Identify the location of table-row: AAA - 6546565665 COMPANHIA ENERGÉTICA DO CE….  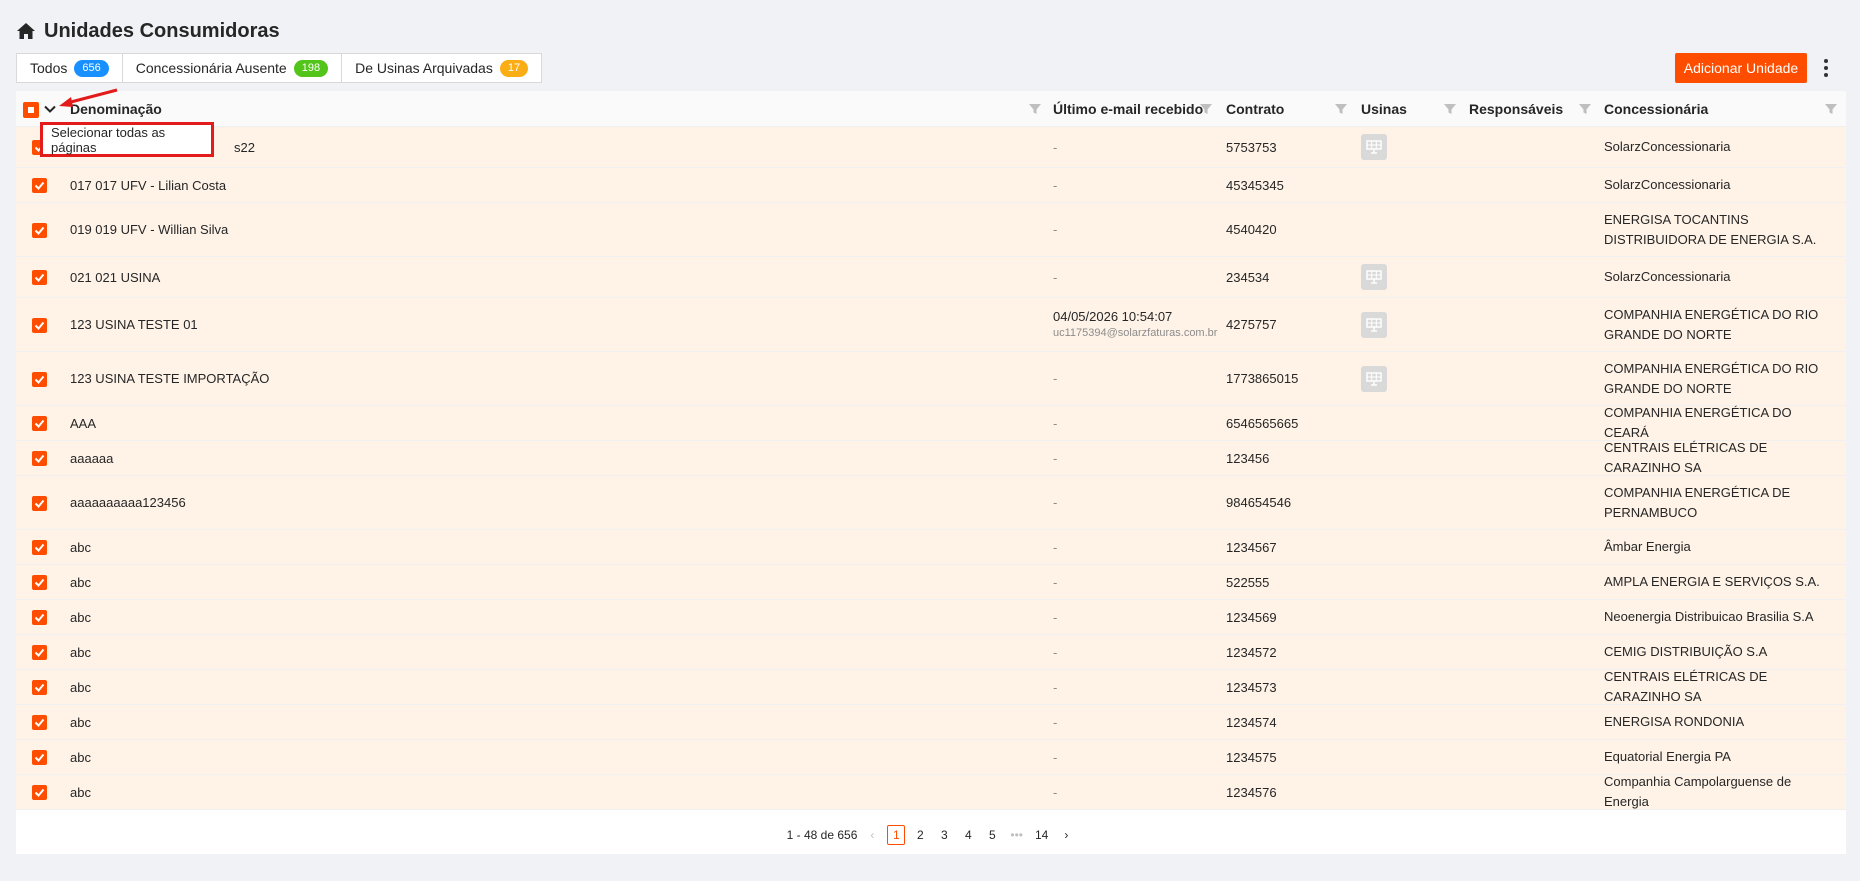
(931, 423).